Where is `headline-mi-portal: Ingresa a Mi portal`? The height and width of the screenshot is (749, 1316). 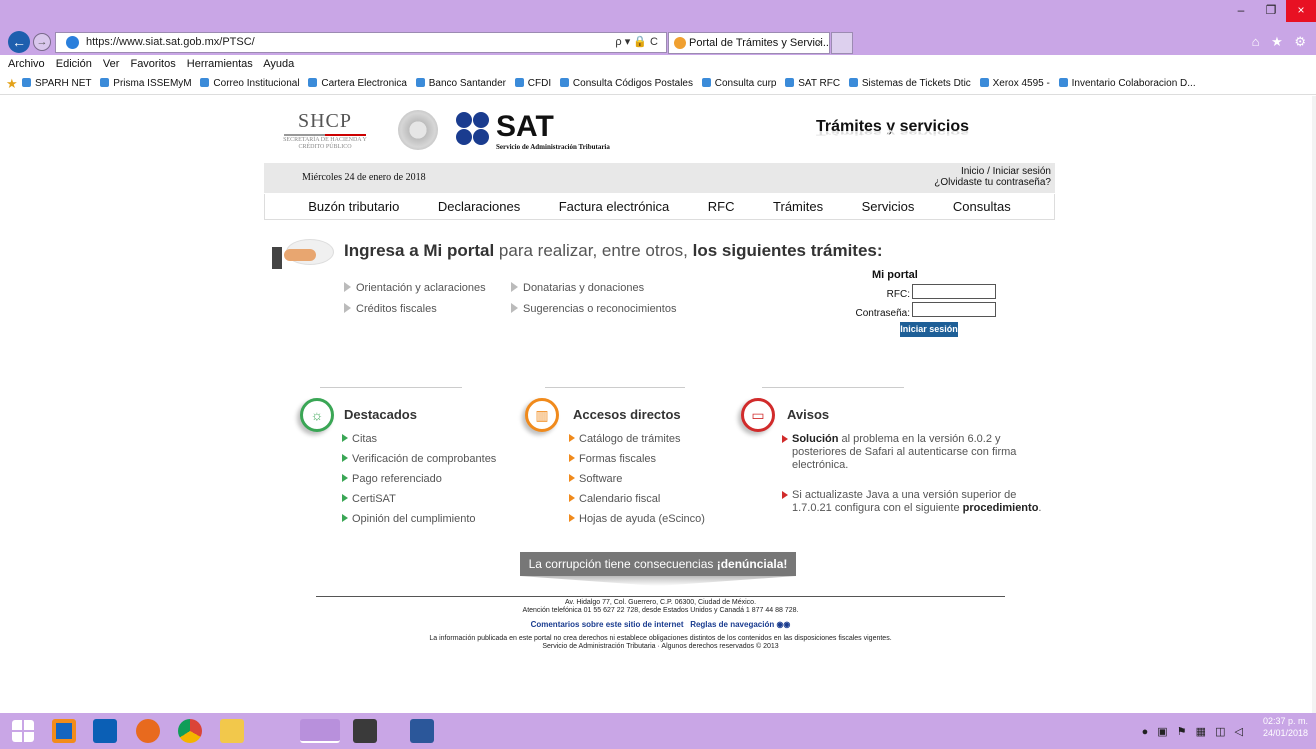 headline-mi-portal: Ingresa a Mi portal is located at coordinates (419, 250).